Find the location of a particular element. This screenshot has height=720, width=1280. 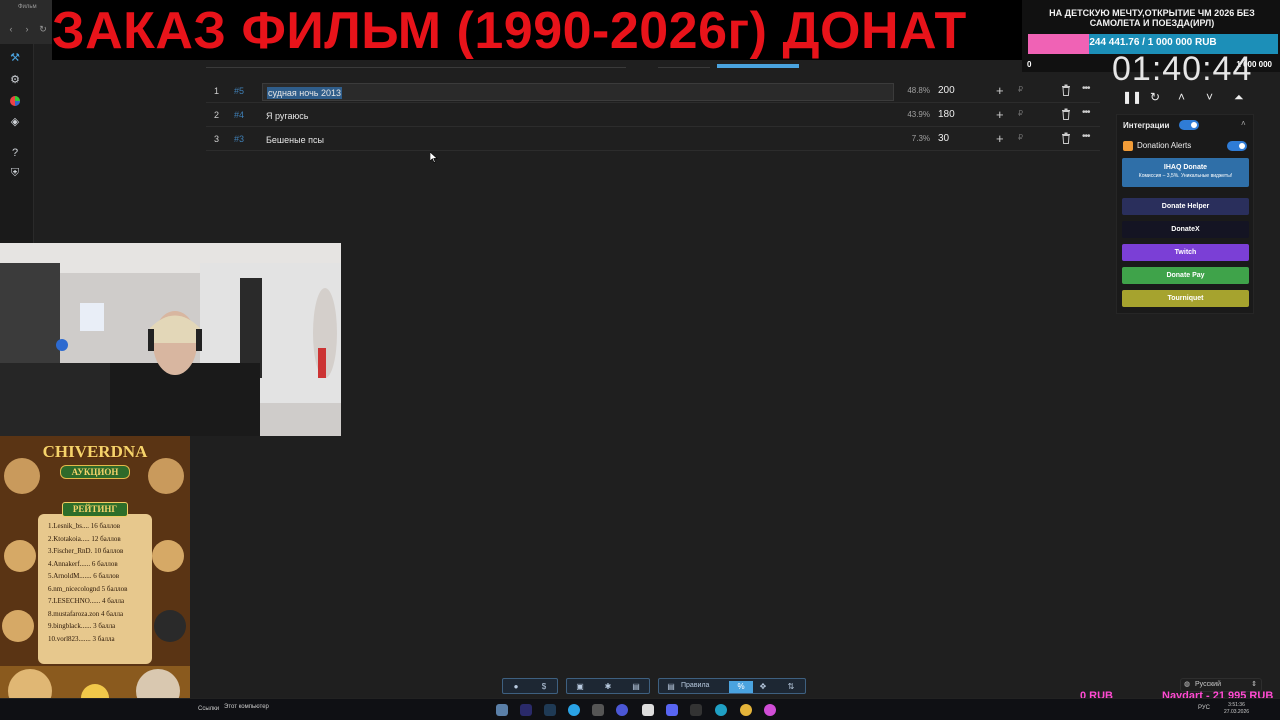

donation-alerts-toggle is located at coordinates (1237, 146).